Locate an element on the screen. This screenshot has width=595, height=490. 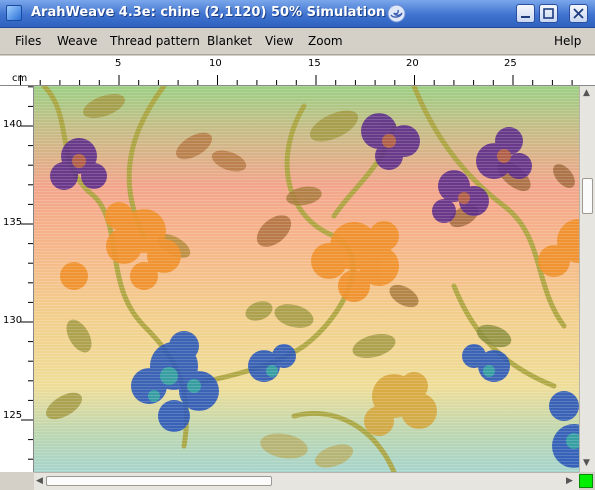
minimize-button is located at coordinates (525, 13).